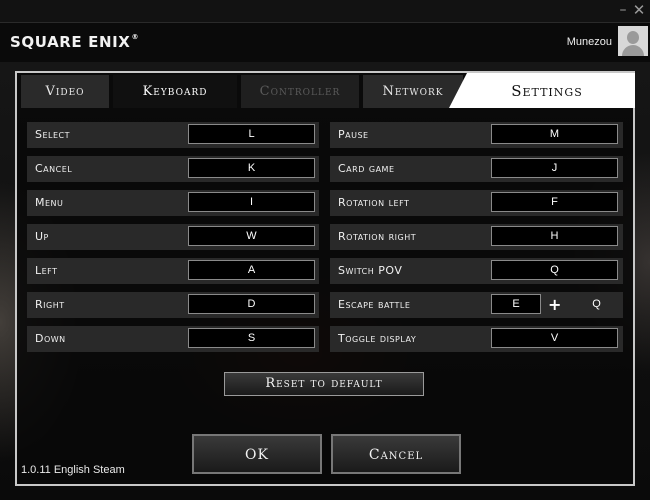 This screenshot has height=500, width=650. Describe the element at coordinates (53, 134) in the screenshot. I see `binding-label: Select` at that location.